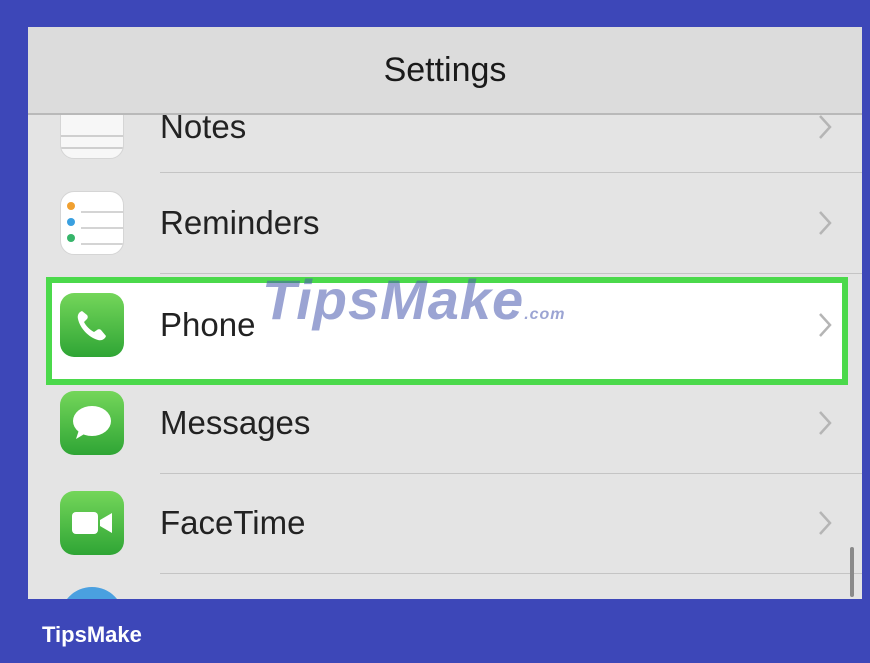 The image size is (870, 663). What do you see at coordinates (393, 299) in the screenshot?
I see `watermark-text: TipsMake` at bounding box center [393, 299].